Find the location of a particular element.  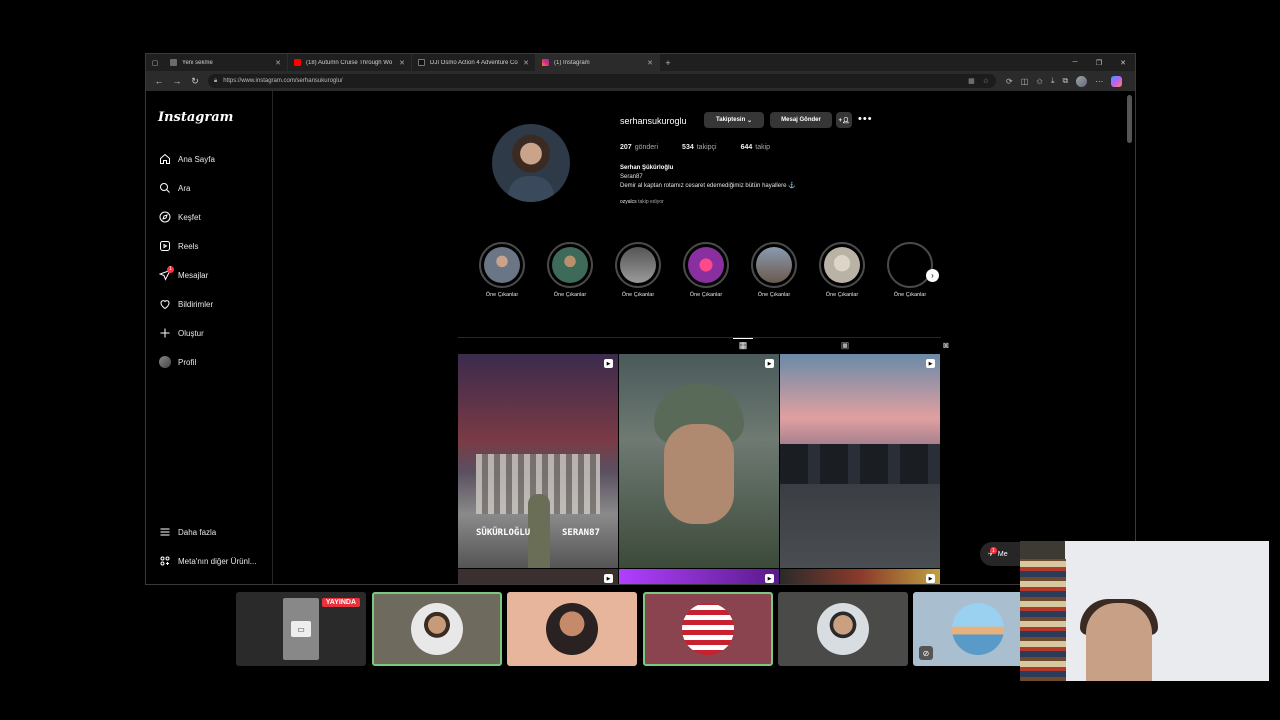

reels-icon is located at coordinates (164, 246).